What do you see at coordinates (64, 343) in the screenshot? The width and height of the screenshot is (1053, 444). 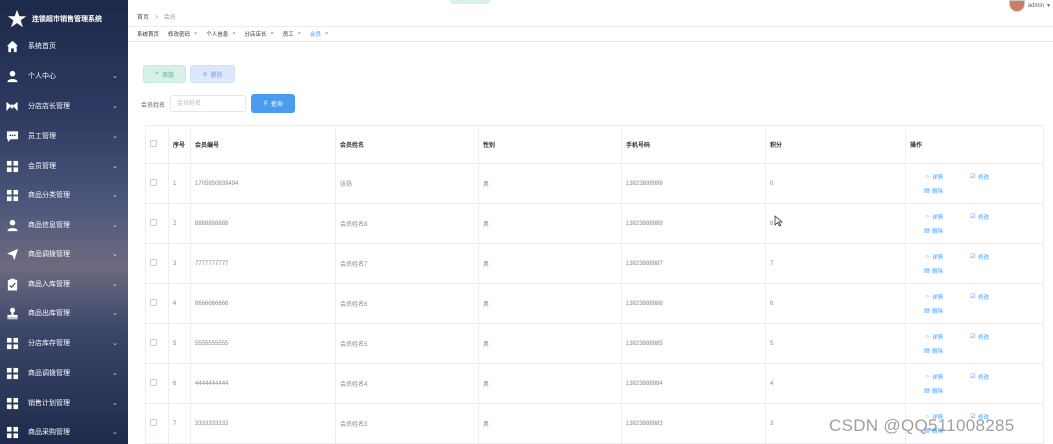 I see `sidebar-item: 分店库存管理 ⌄` at bounding box center [64, 343].